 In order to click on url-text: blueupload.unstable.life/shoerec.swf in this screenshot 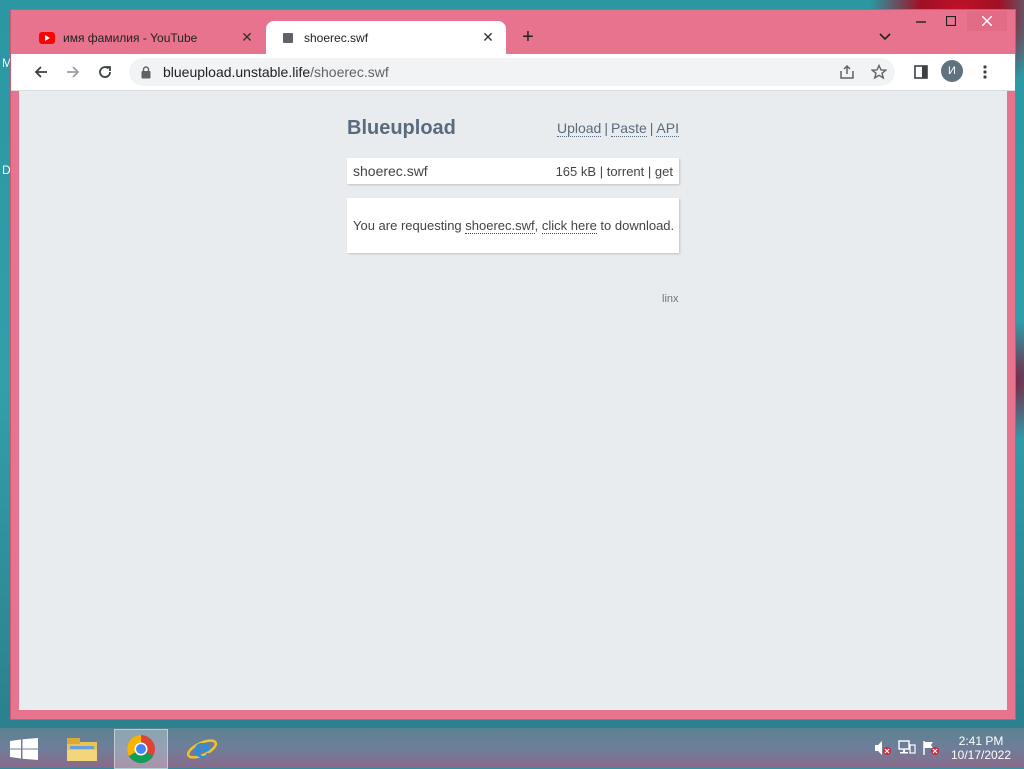, I will do `click(276, 72)`.